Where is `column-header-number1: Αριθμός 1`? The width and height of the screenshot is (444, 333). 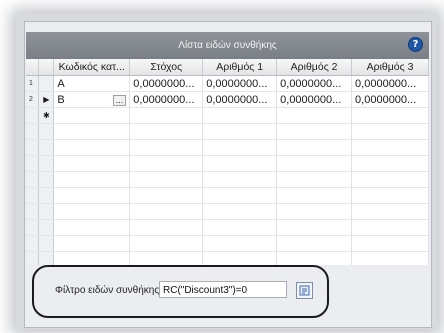
column-header-number1: Αριθμός 1 is located at coordinates (240, 67).